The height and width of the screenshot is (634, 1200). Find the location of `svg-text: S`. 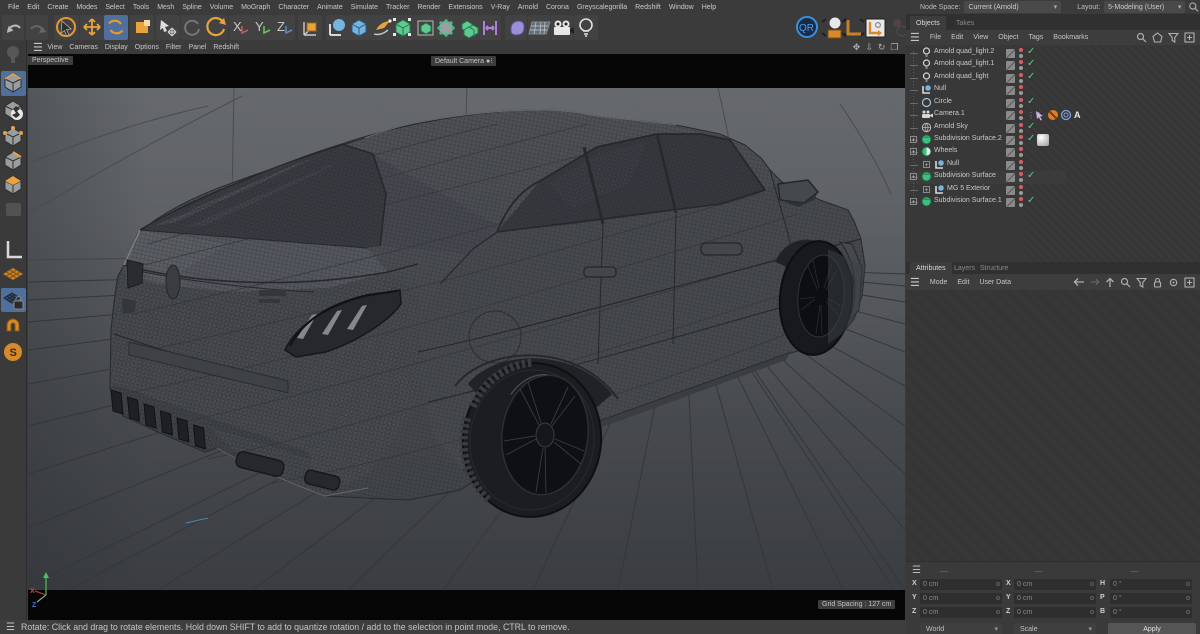

svg-text: S is located at coordinates (13, 353).